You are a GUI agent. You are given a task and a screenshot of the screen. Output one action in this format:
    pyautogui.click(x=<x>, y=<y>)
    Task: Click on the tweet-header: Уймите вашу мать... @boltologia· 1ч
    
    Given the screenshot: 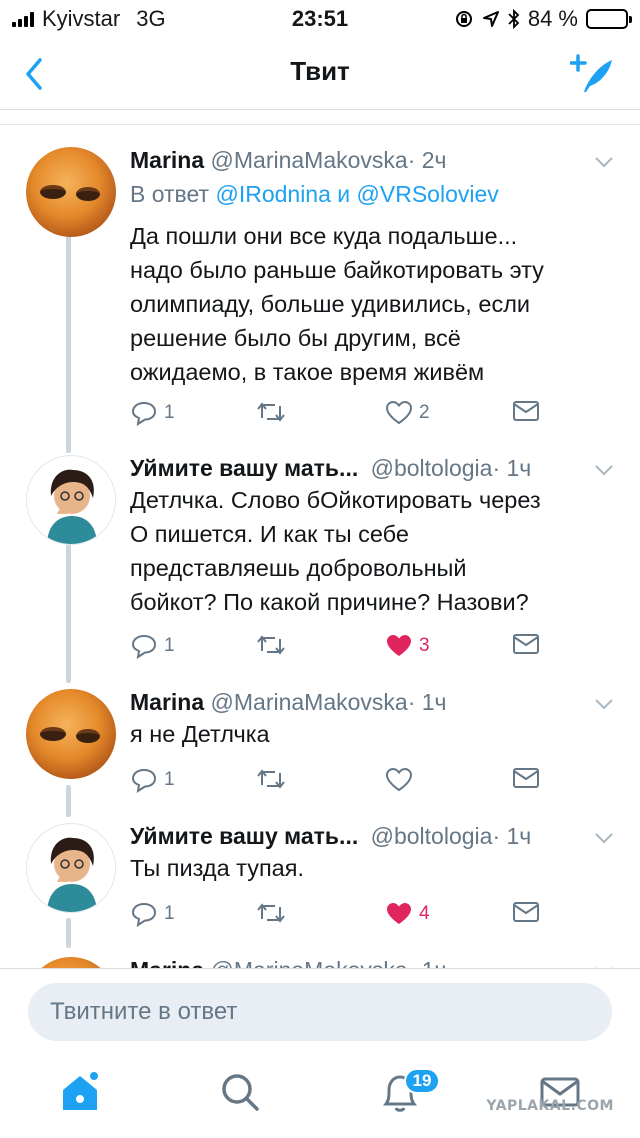 What is the action you would take?
    pyautogui.click(x=330, y=836)
    